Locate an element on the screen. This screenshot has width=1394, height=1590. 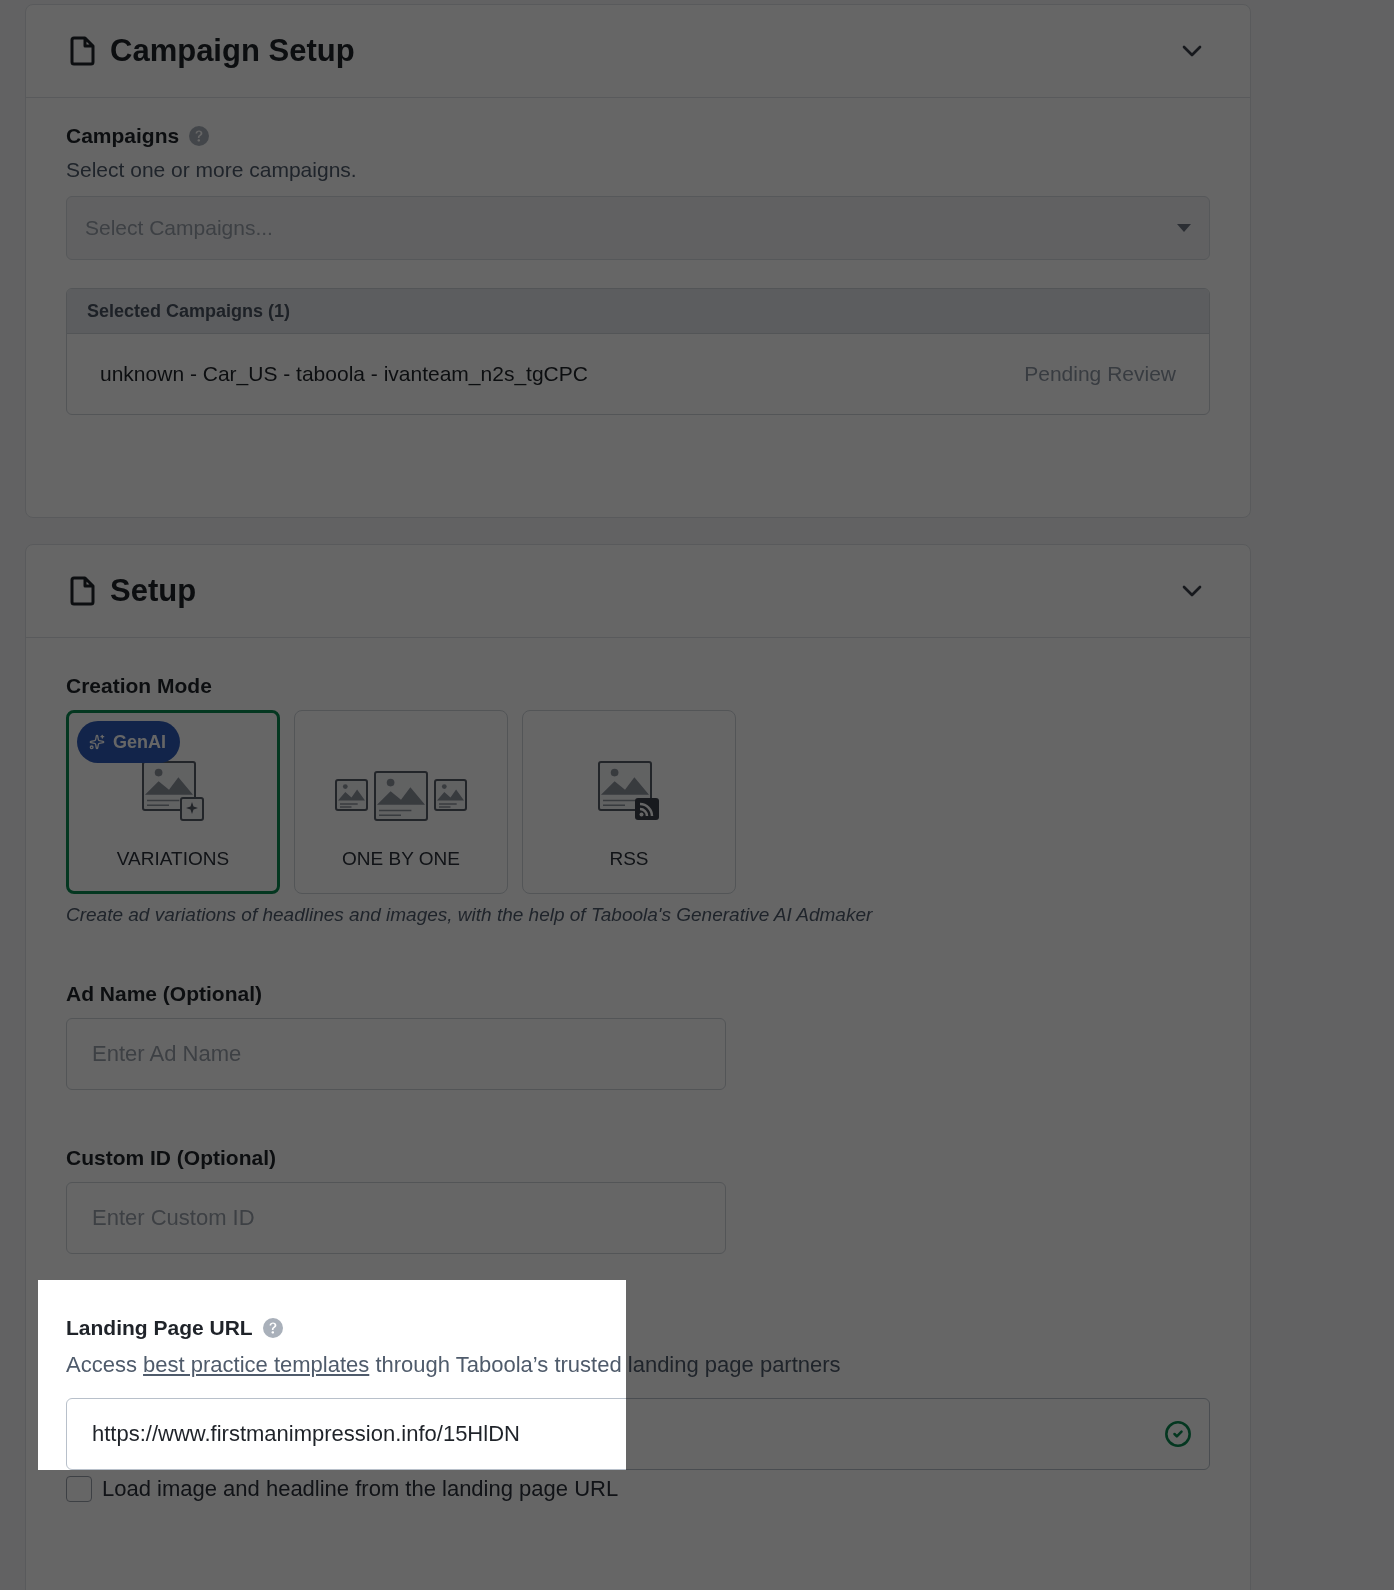
image-gallery-icon is located at coordinates (401, 796).